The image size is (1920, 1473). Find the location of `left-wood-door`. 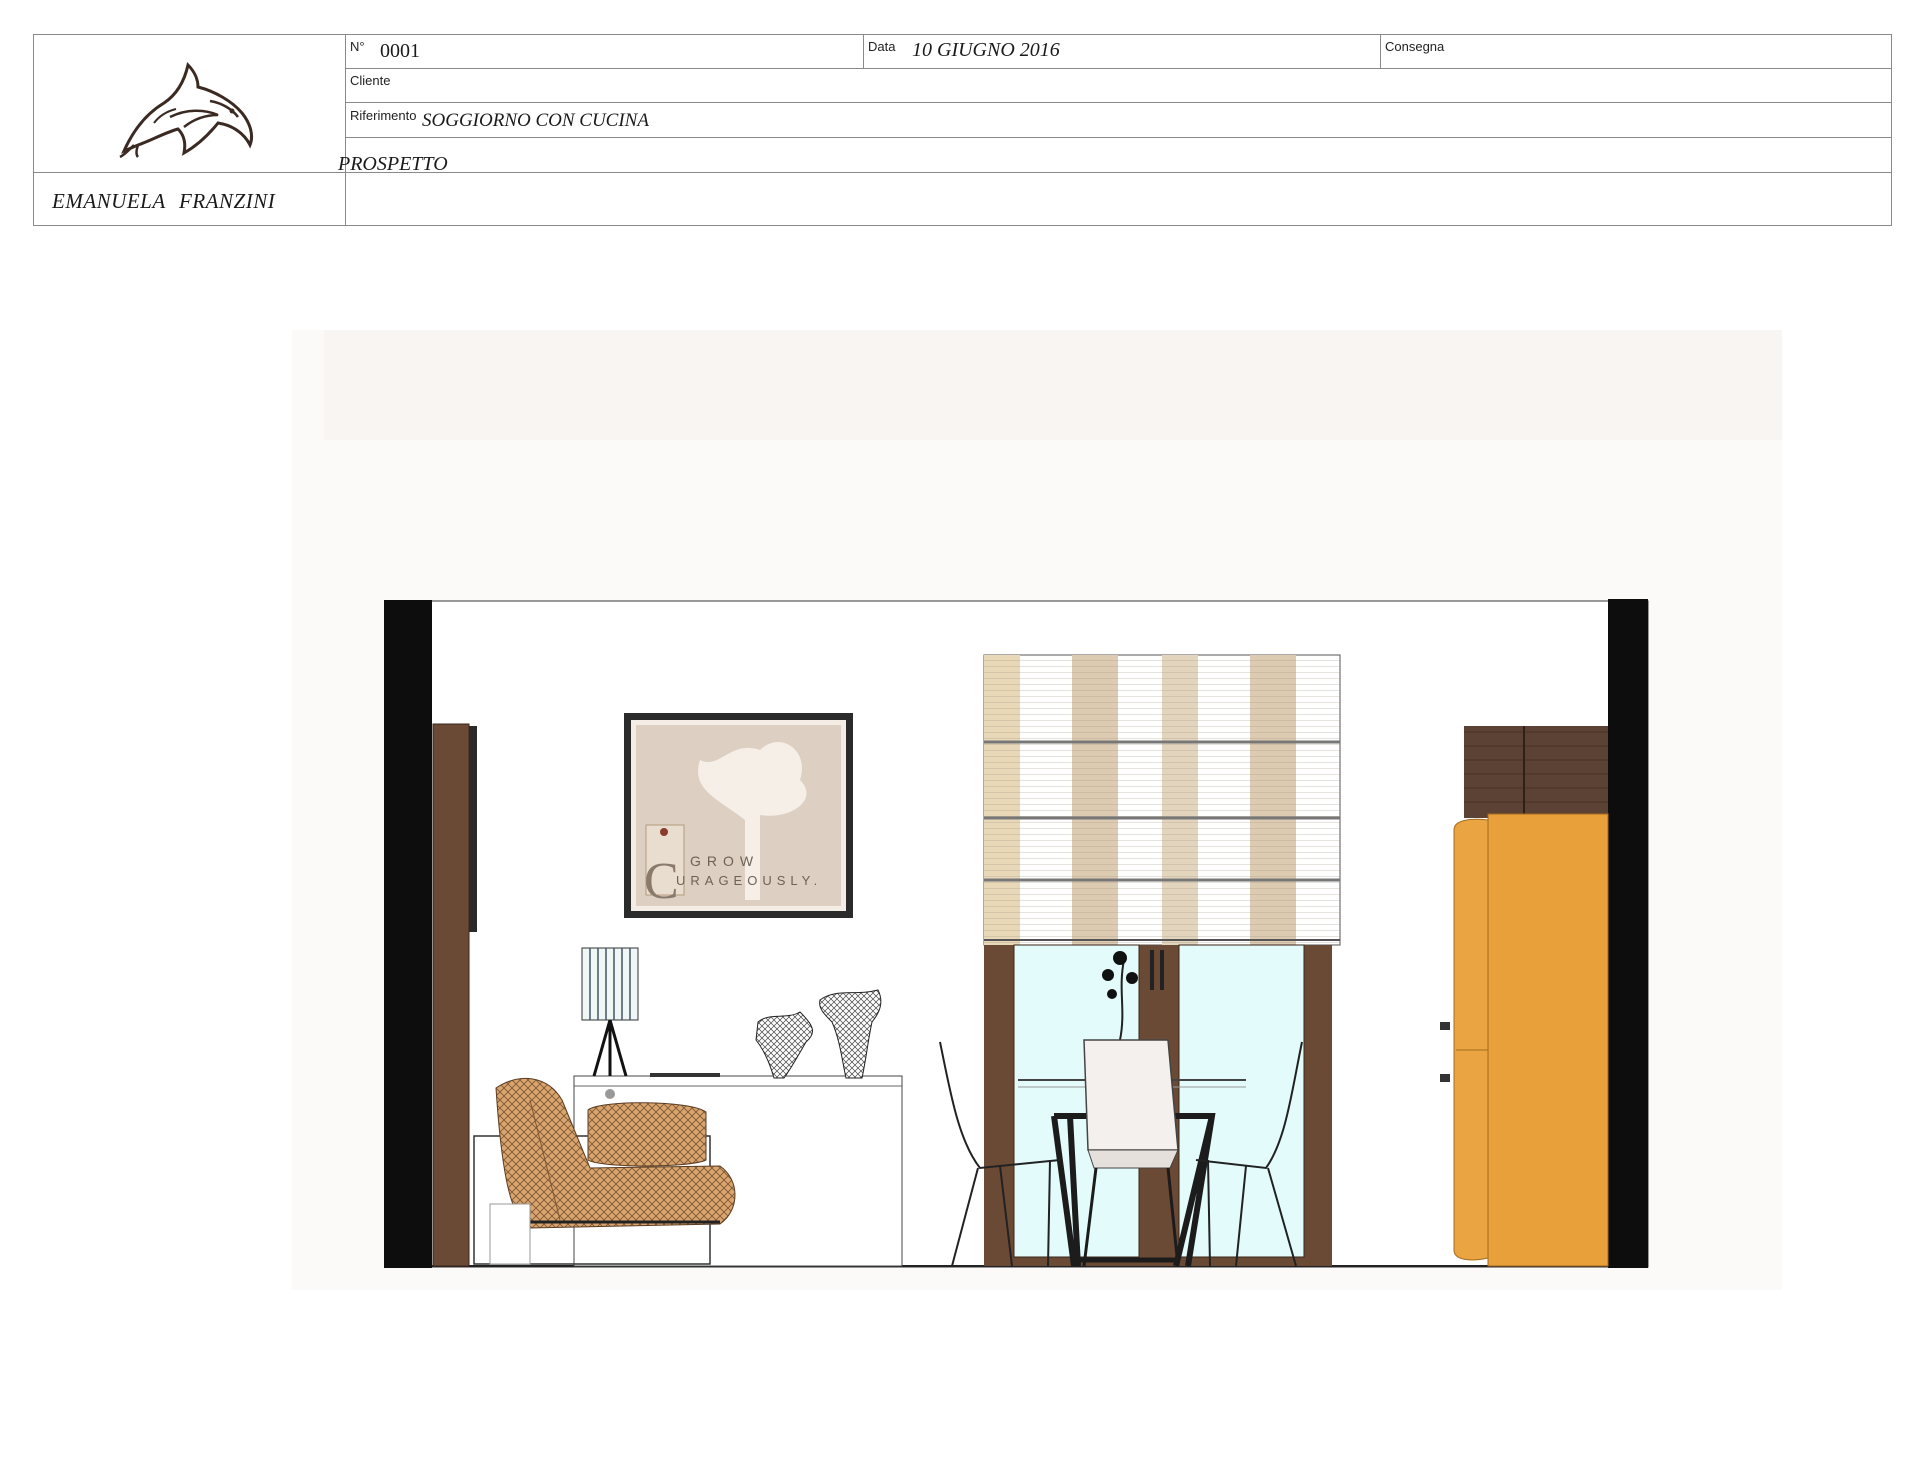

left-wood-door is located at coordinates (451, 995).